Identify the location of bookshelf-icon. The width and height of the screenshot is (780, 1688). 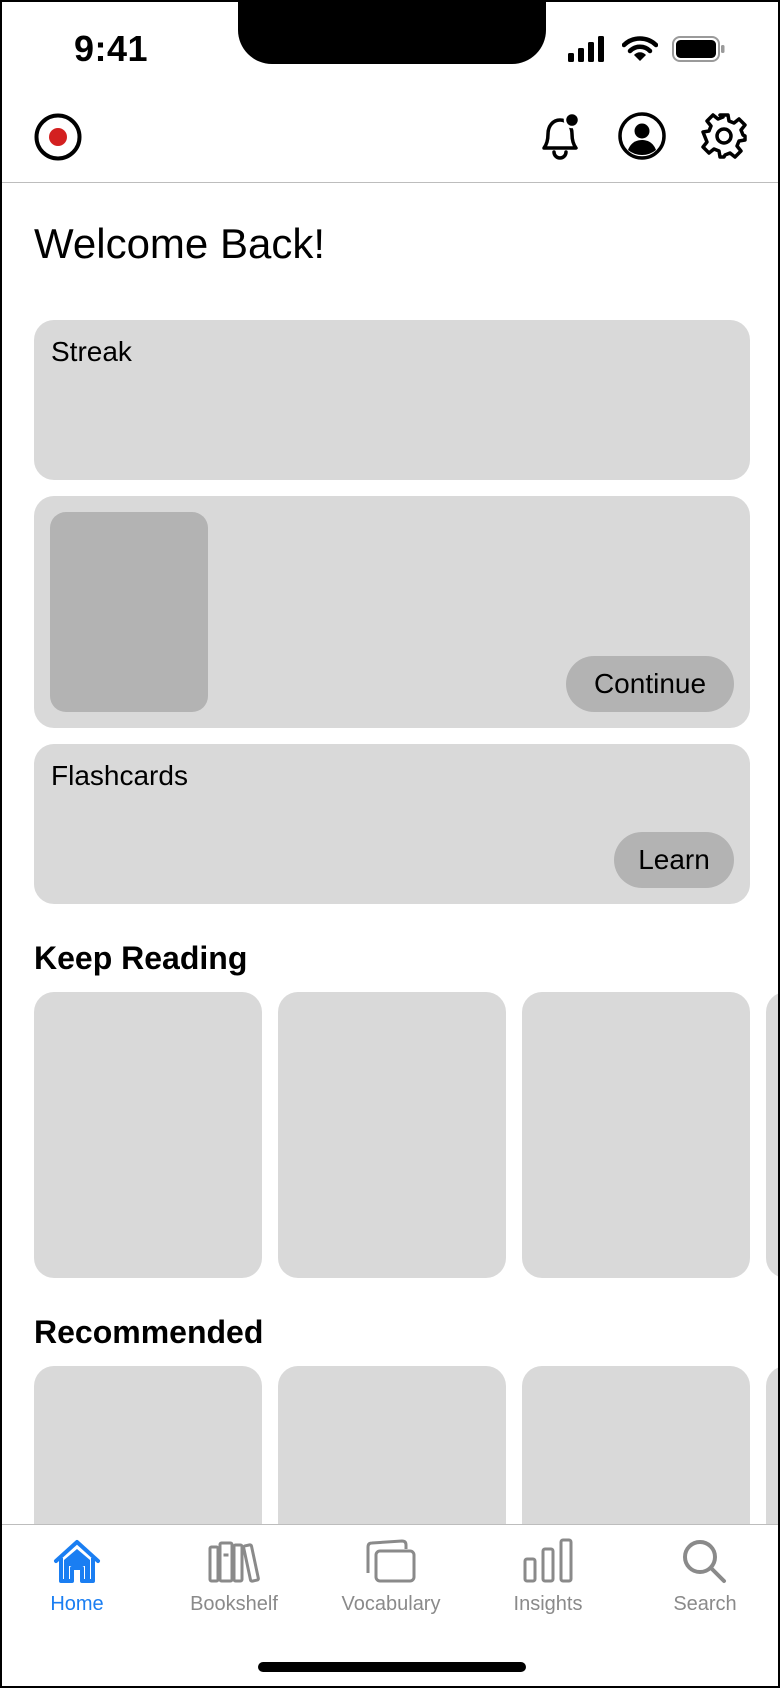
(234, 1562).